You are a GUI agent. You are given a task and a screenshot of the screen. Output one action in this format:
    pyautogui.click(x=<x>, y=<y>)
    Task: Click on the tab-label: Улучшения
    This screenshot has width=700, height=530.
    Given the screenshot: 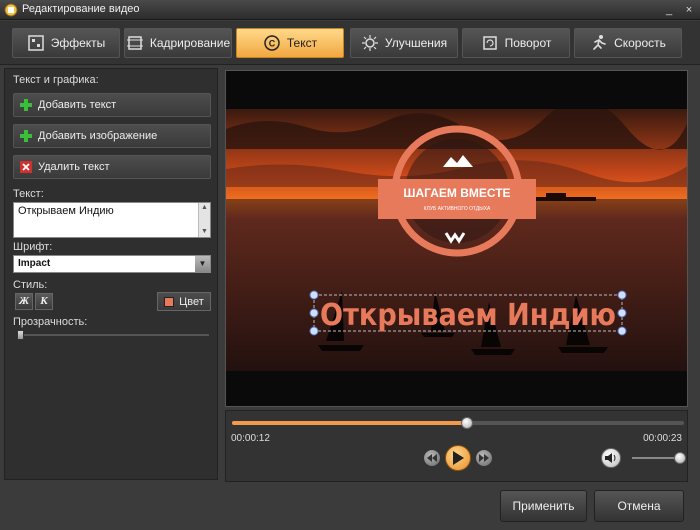 What is the action you would take?
    pyautogui.click(x=416, y=43)
    